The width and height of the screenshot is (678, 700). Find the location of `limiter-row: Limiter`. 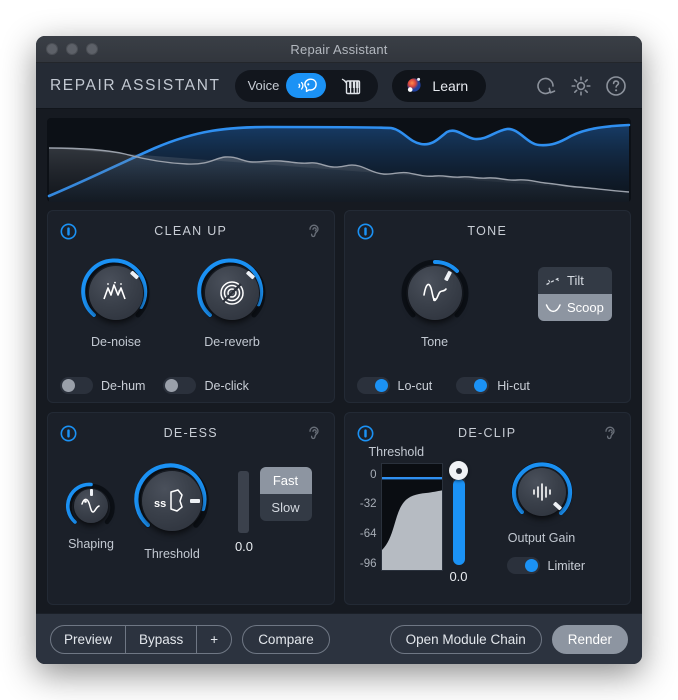

limiter-row: Limiter is located at coordinates (546, 565).